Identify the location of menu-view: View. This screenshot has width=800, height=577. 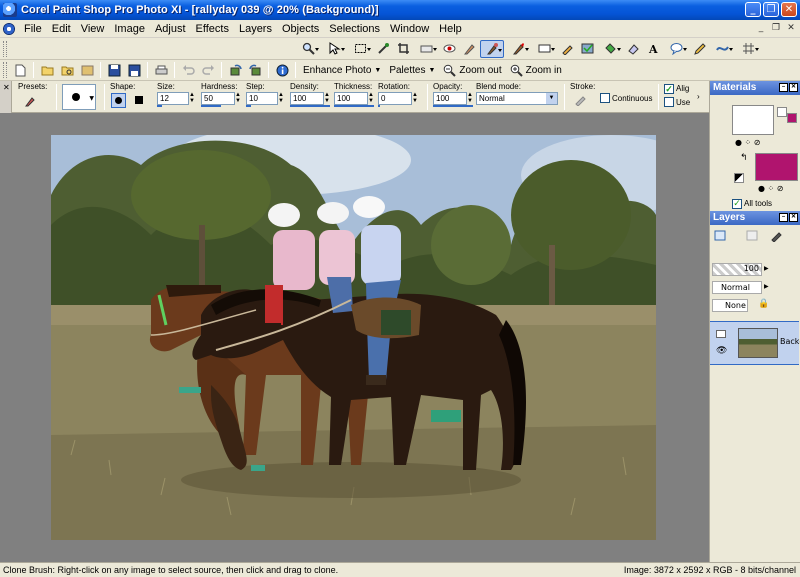
(93, 29).